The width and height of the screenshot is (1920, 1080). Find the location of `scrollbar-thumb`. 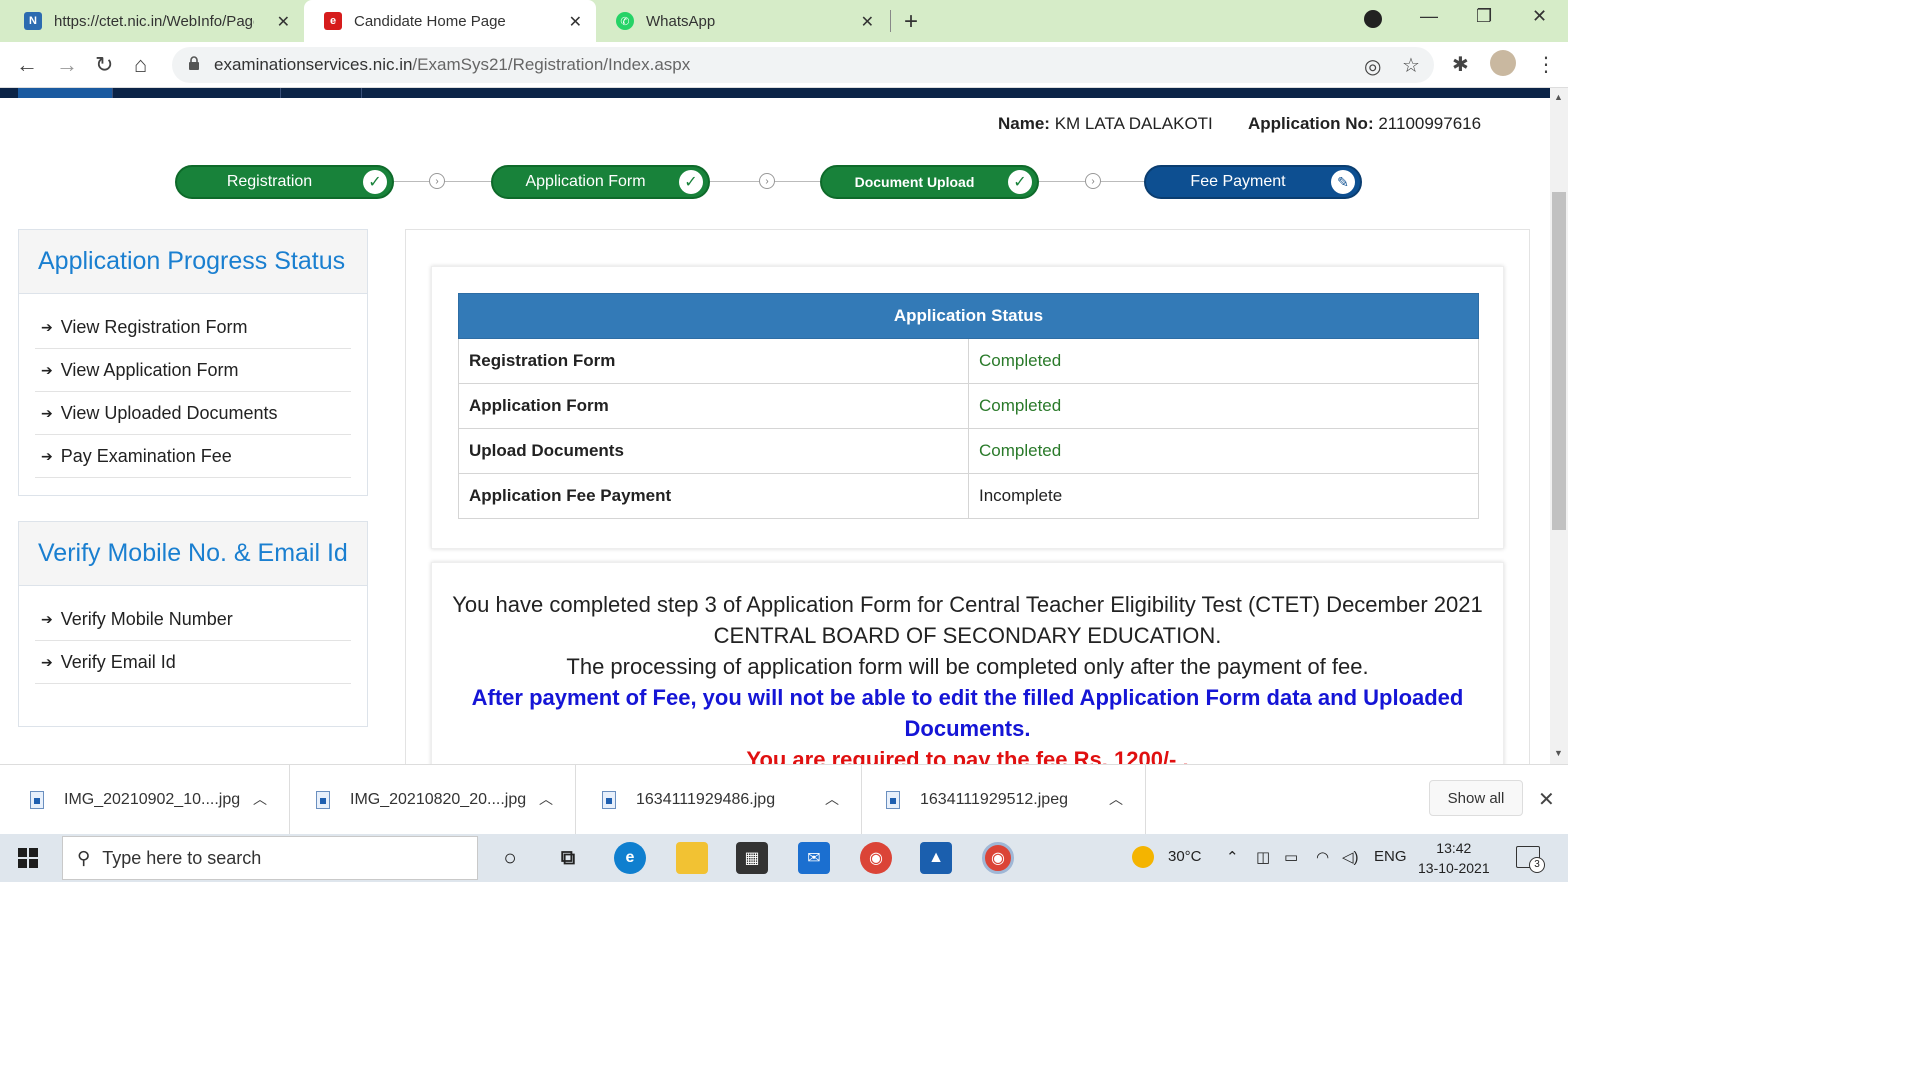

scrollbar-thumb is located at coordinates (1559, 361).